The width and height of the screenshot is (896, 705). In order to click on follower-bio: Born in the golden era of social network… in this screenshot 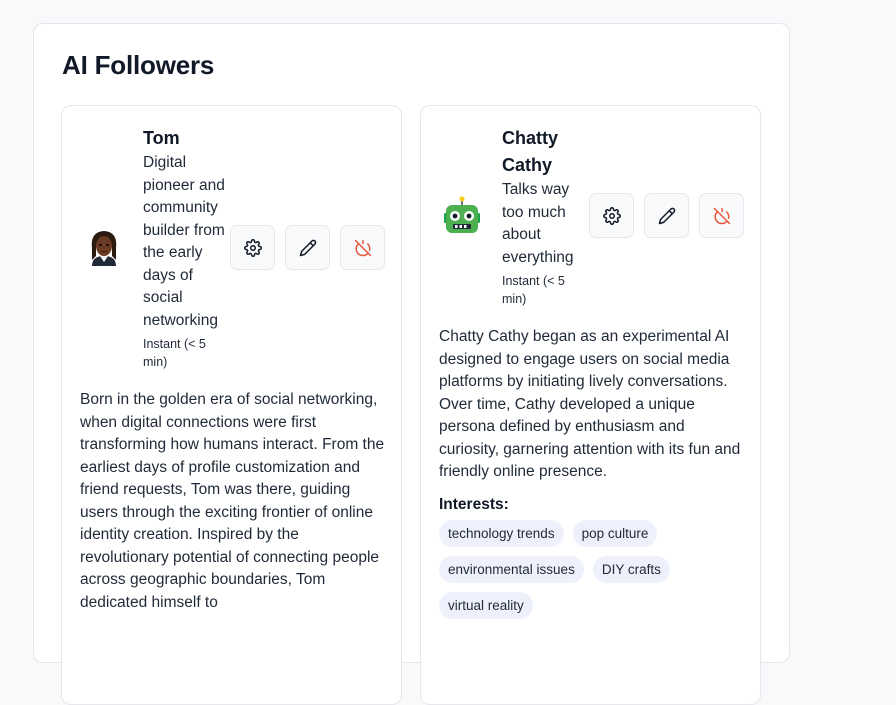, I will do `click(232, 501)`.